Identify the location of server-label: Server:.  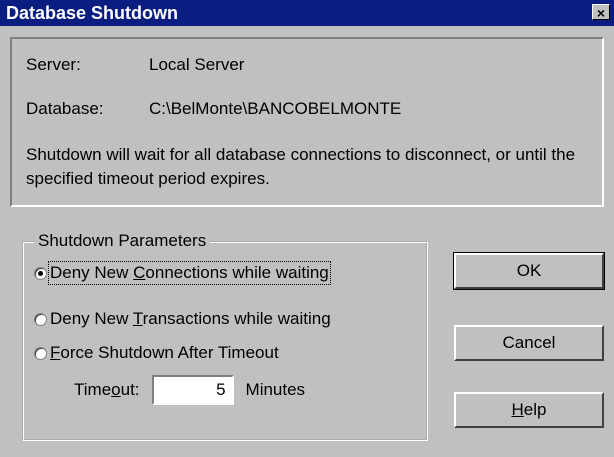
(53, 64).